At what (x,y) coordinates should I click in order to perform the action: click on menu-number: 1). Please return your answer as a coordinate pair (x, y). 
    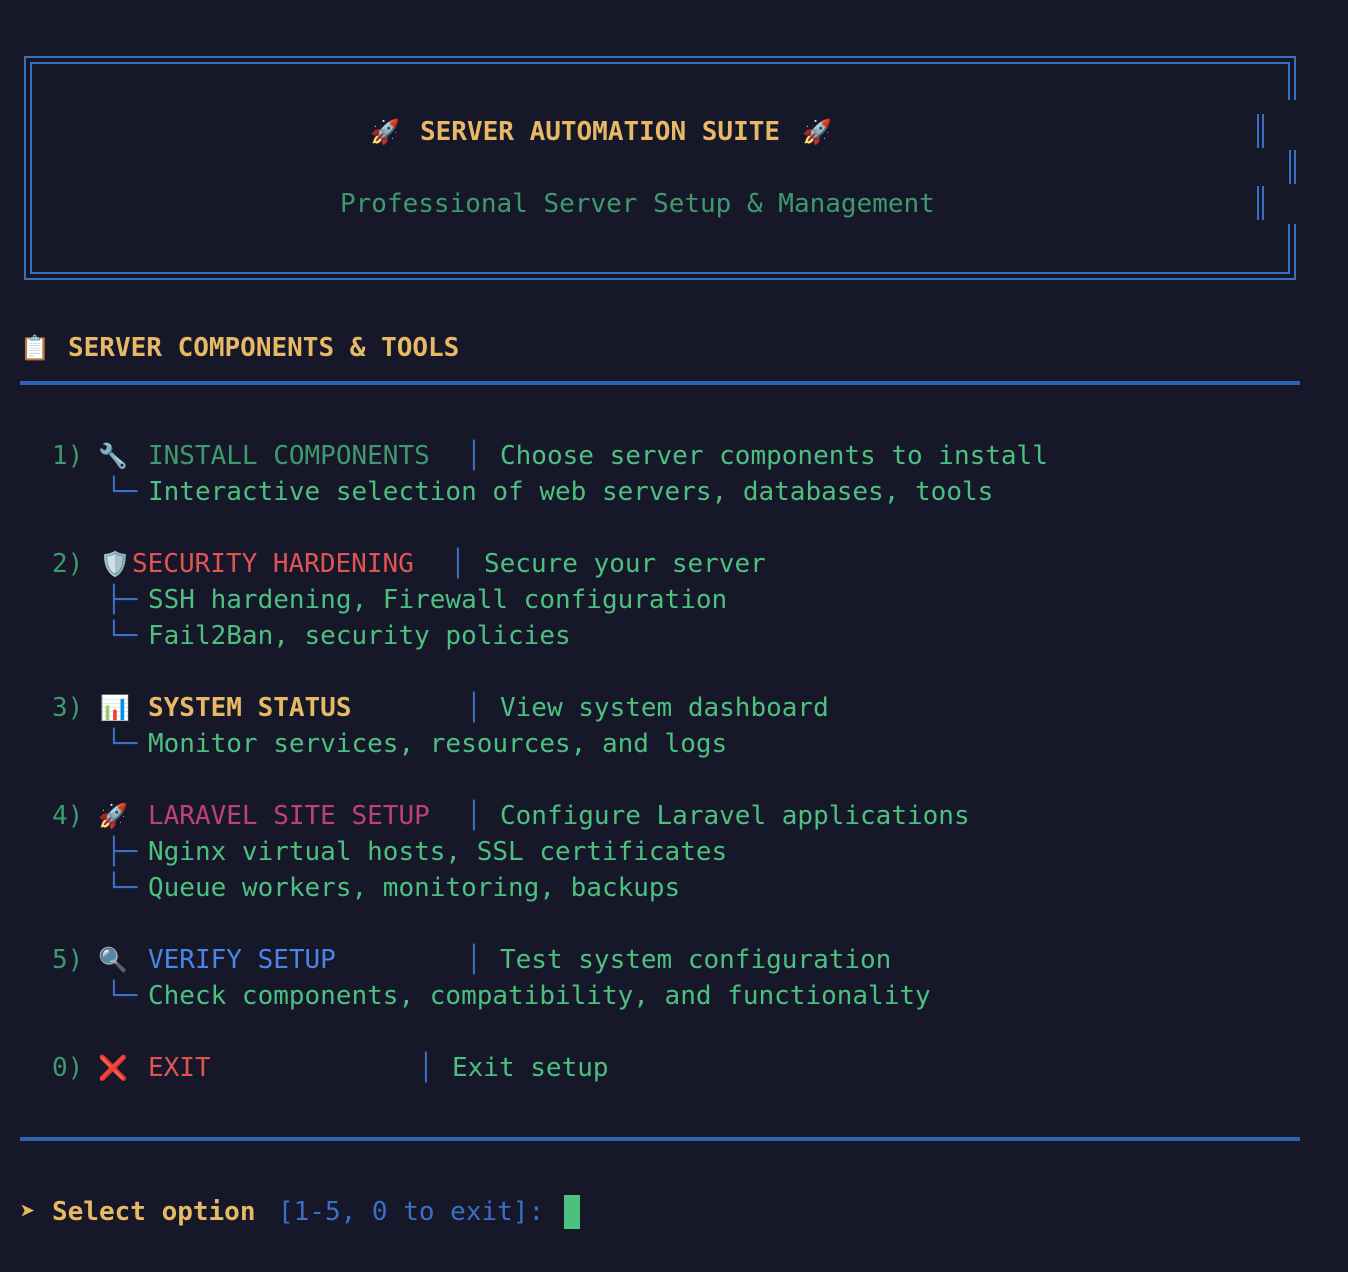
    Looking at the image, I should click on (68, 456).